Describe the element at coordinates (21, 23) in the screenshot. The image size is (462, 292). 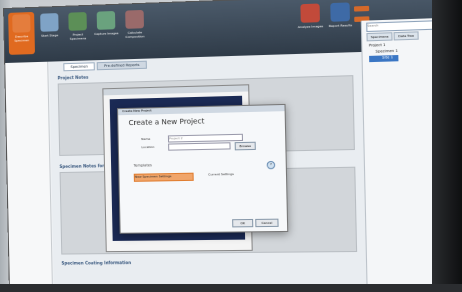
I see `info-icon` at that location.